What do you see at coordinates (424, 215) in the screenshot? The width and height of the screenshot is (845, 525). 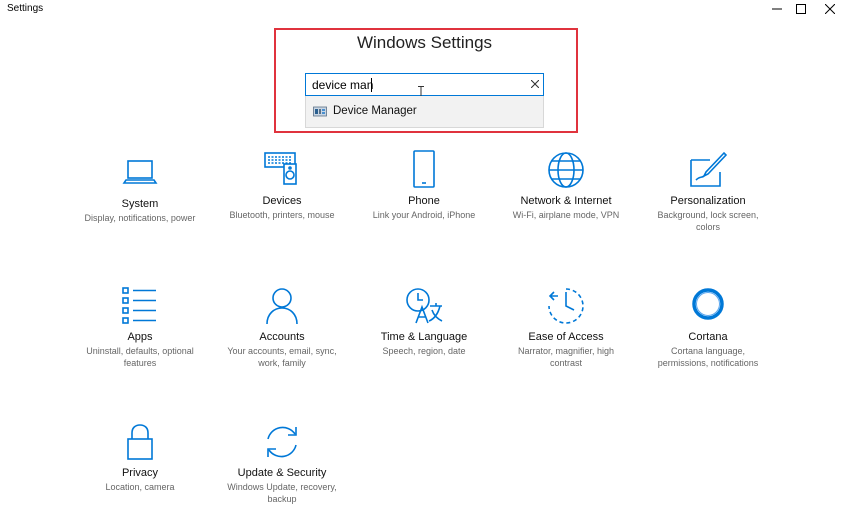 I see `tile-description: Link your Android, iPhone` at bounding box center [424, 215].